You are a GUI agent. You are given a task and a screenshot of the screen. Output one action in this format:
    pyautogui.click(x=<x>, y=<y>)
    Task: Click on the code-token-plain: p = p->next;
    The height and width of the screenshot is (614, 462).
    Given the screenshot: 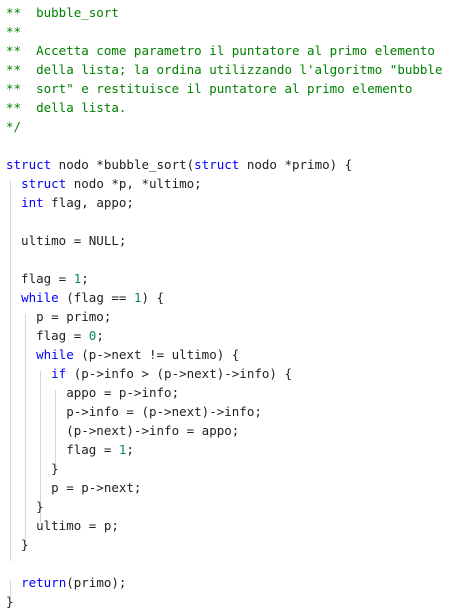 What is the action you would take?
    pyautogui.click(x=74, y=487)
    